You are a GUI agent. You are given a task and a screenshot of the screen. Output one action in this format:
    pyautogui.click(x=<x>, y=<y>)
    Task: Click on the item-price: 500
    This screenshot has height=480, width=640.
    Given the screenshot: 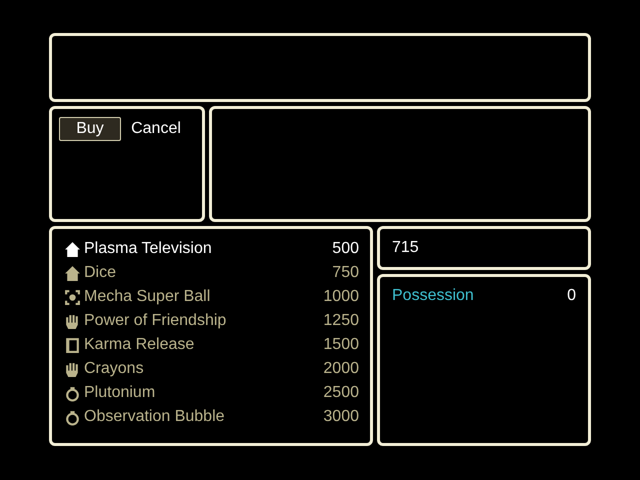 What is the action you would take?
    pyautogui.click(x=345, y=249)
    